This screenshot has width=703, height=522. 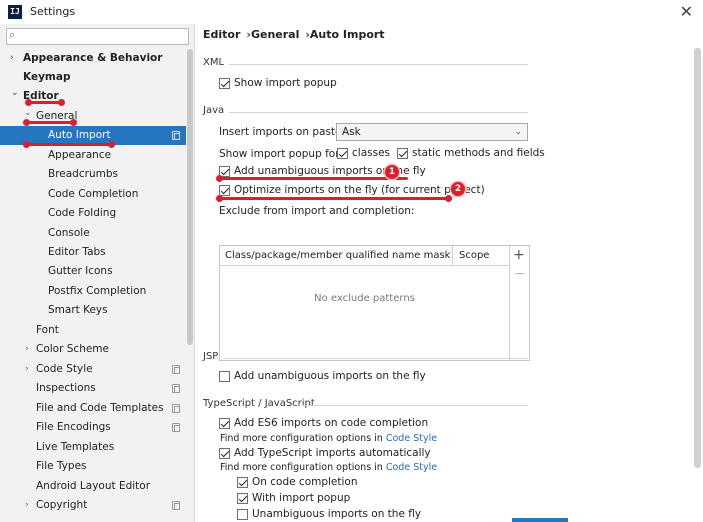 I want to click on window-title: Settings, so click(x=53, y=11).